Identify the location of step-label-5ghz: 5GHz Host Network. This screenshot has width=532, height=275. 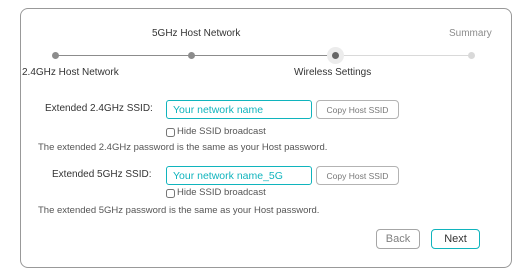
(196, 33).